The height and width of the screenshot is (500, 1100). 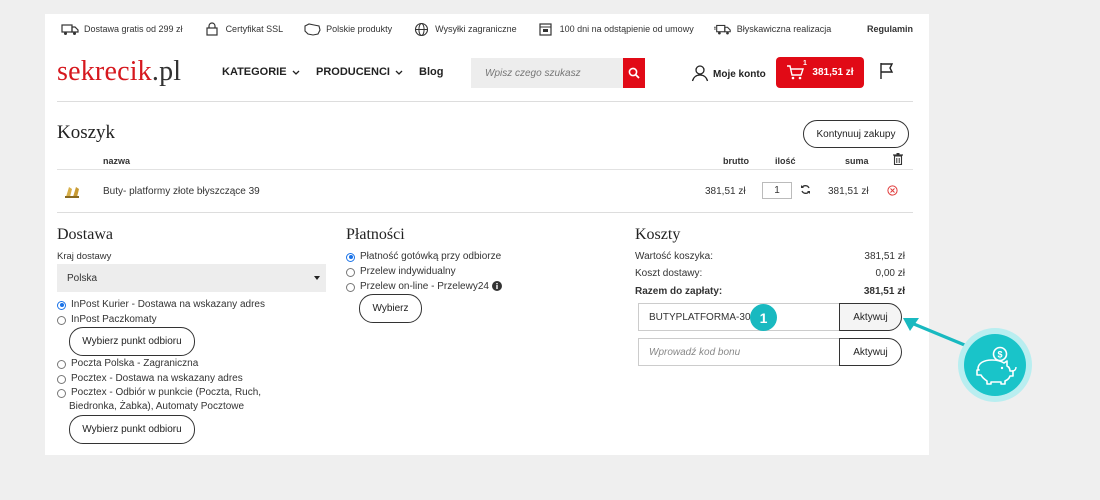 What do you see at coordinates (133, 29) in the screenshot?
I see `topbar-label: Dostawa gratis od 299 zł` at bounding box center [133, 29].